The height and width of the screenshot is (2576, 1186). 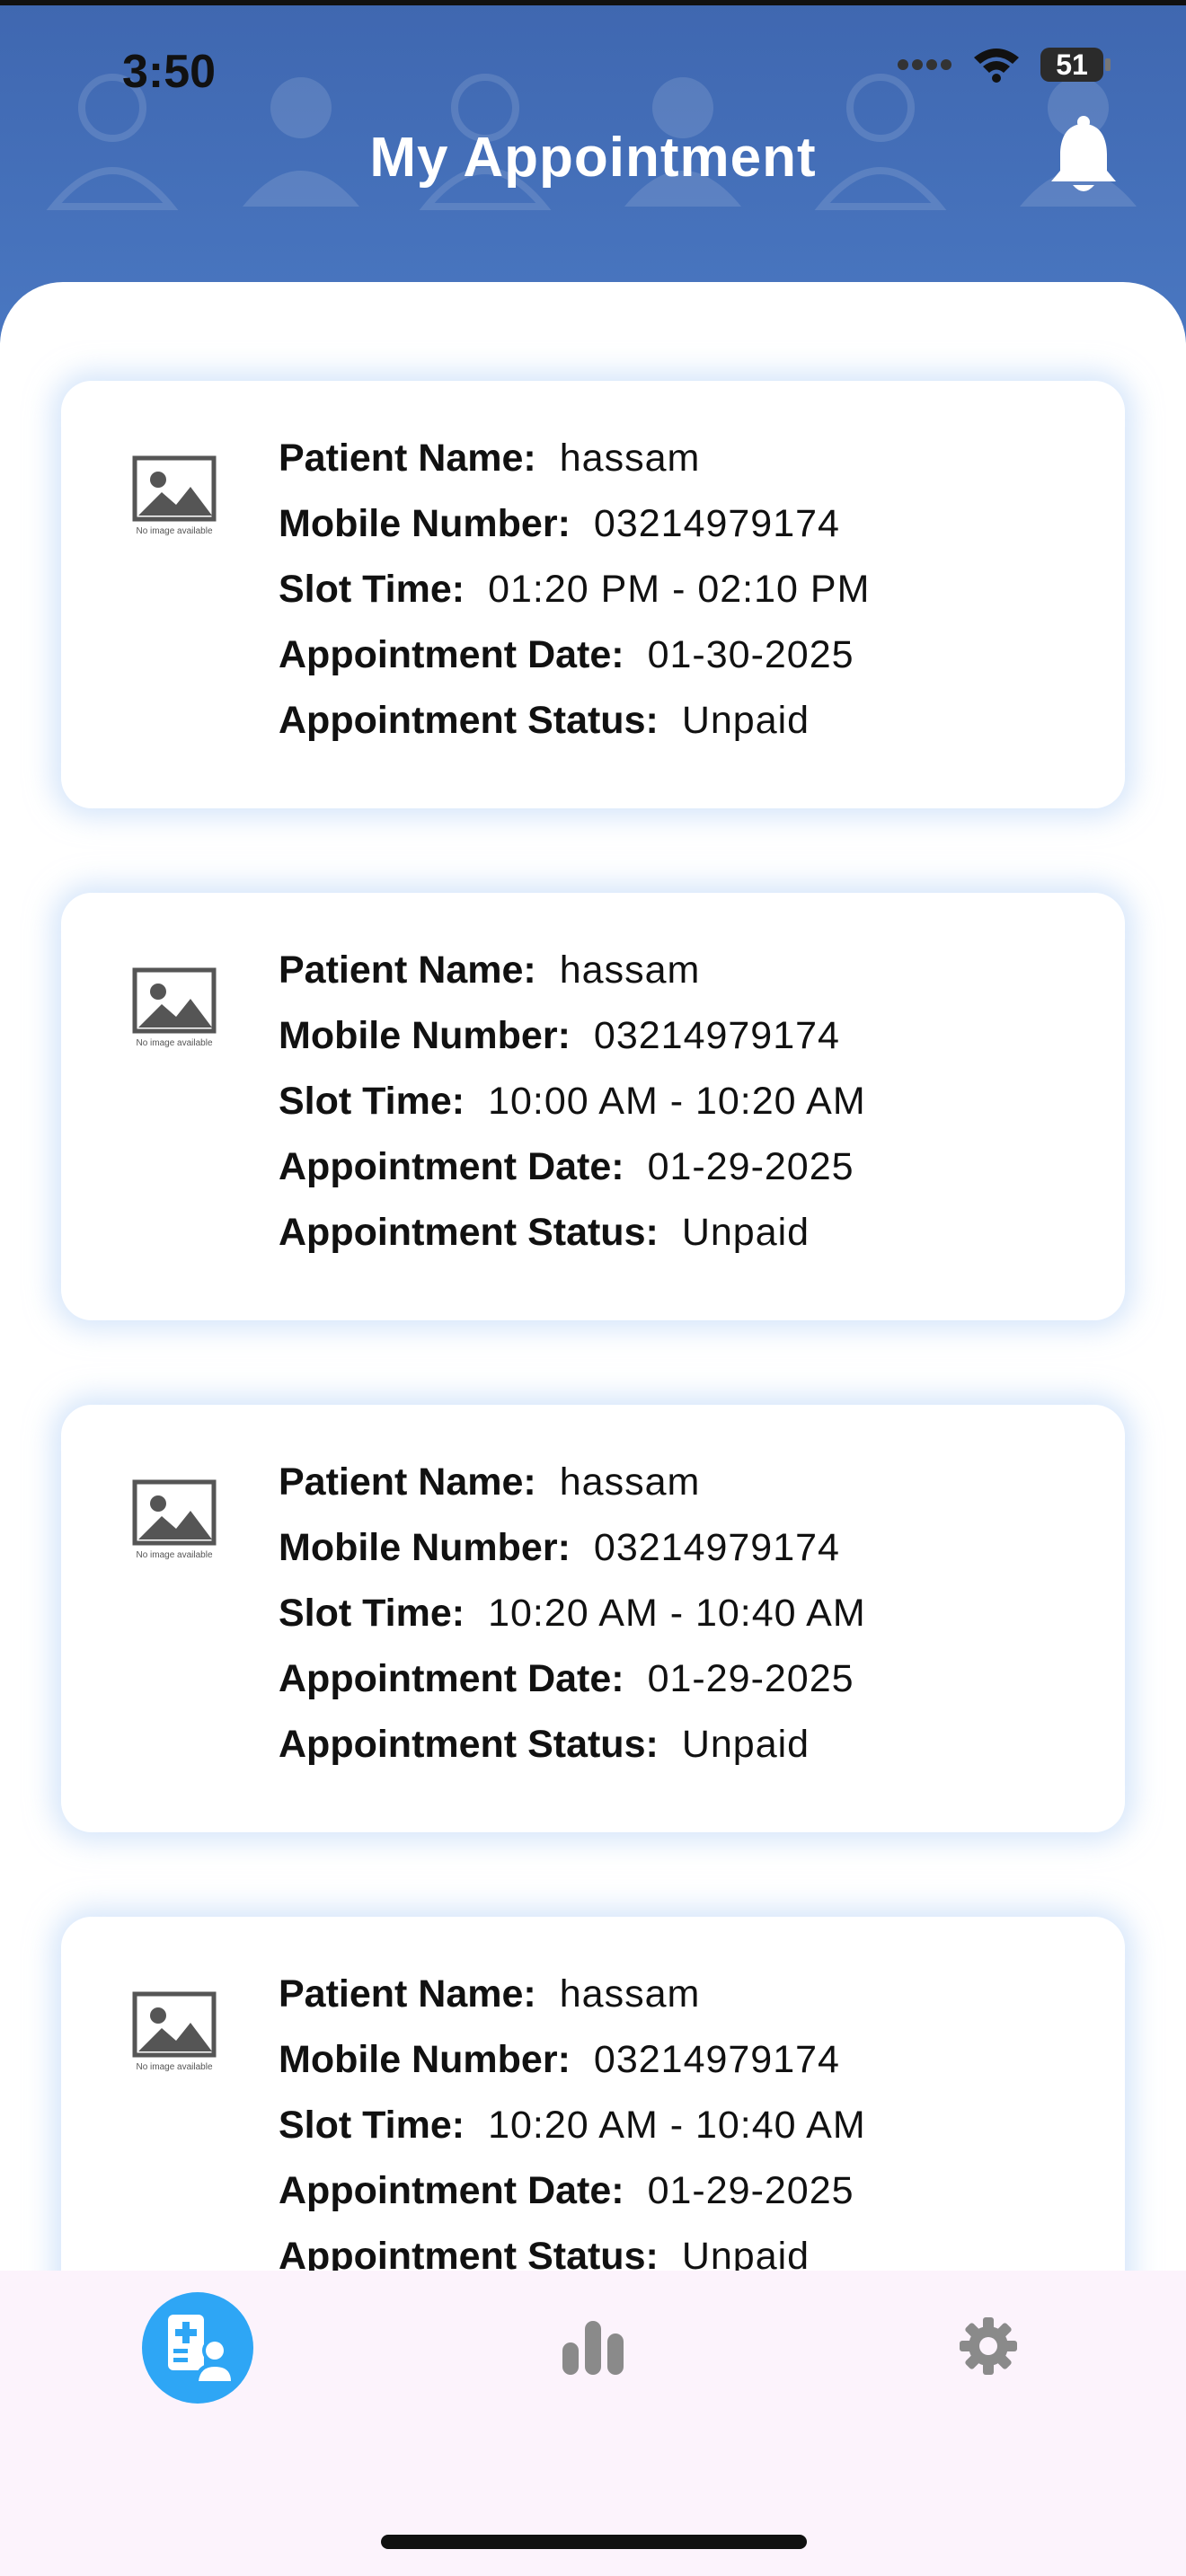 I want to click on slot-time-row: Slot Time: 01:20 PM - 02:10 PM, so click(x=574, y=589).